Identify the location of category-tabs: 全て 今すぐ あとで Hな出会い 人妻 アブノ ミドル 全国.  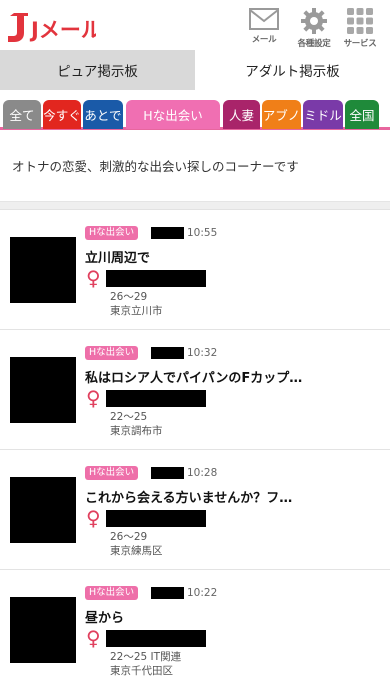
(195, 110).